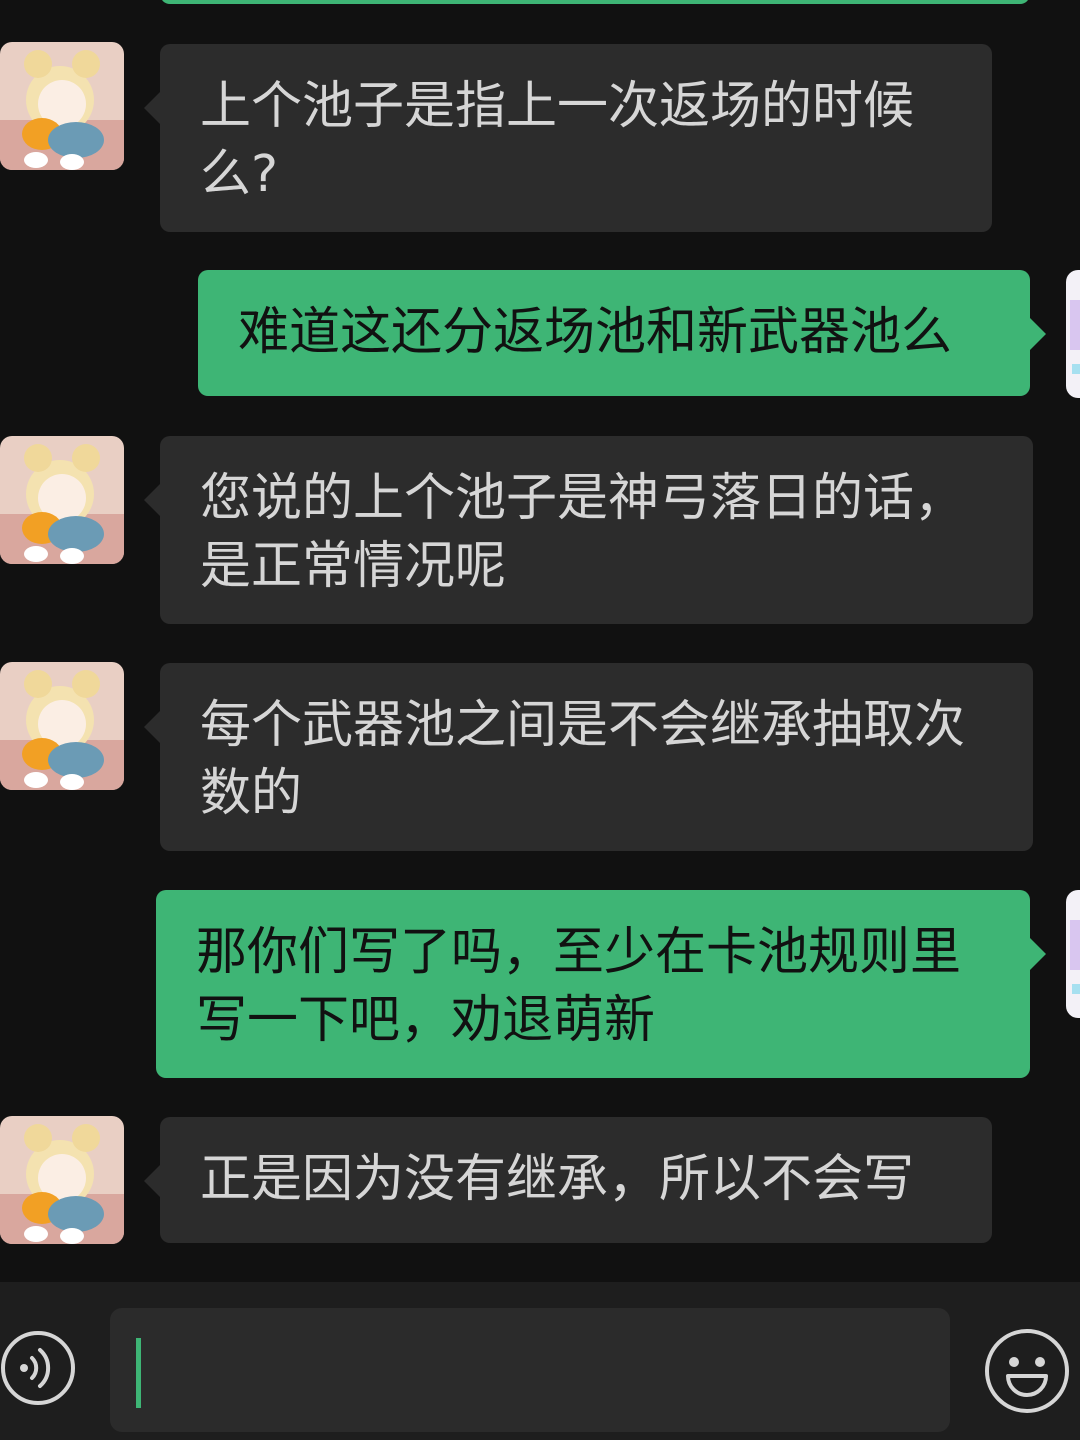 This screenshot has height=1440, width=1080. What do you see at coordinates (588, 757) in the screenshot?
I see `incoming-message-bubble: 每个武器池之间是不会继承抽取次 数的` at bounding box center [588, 757].